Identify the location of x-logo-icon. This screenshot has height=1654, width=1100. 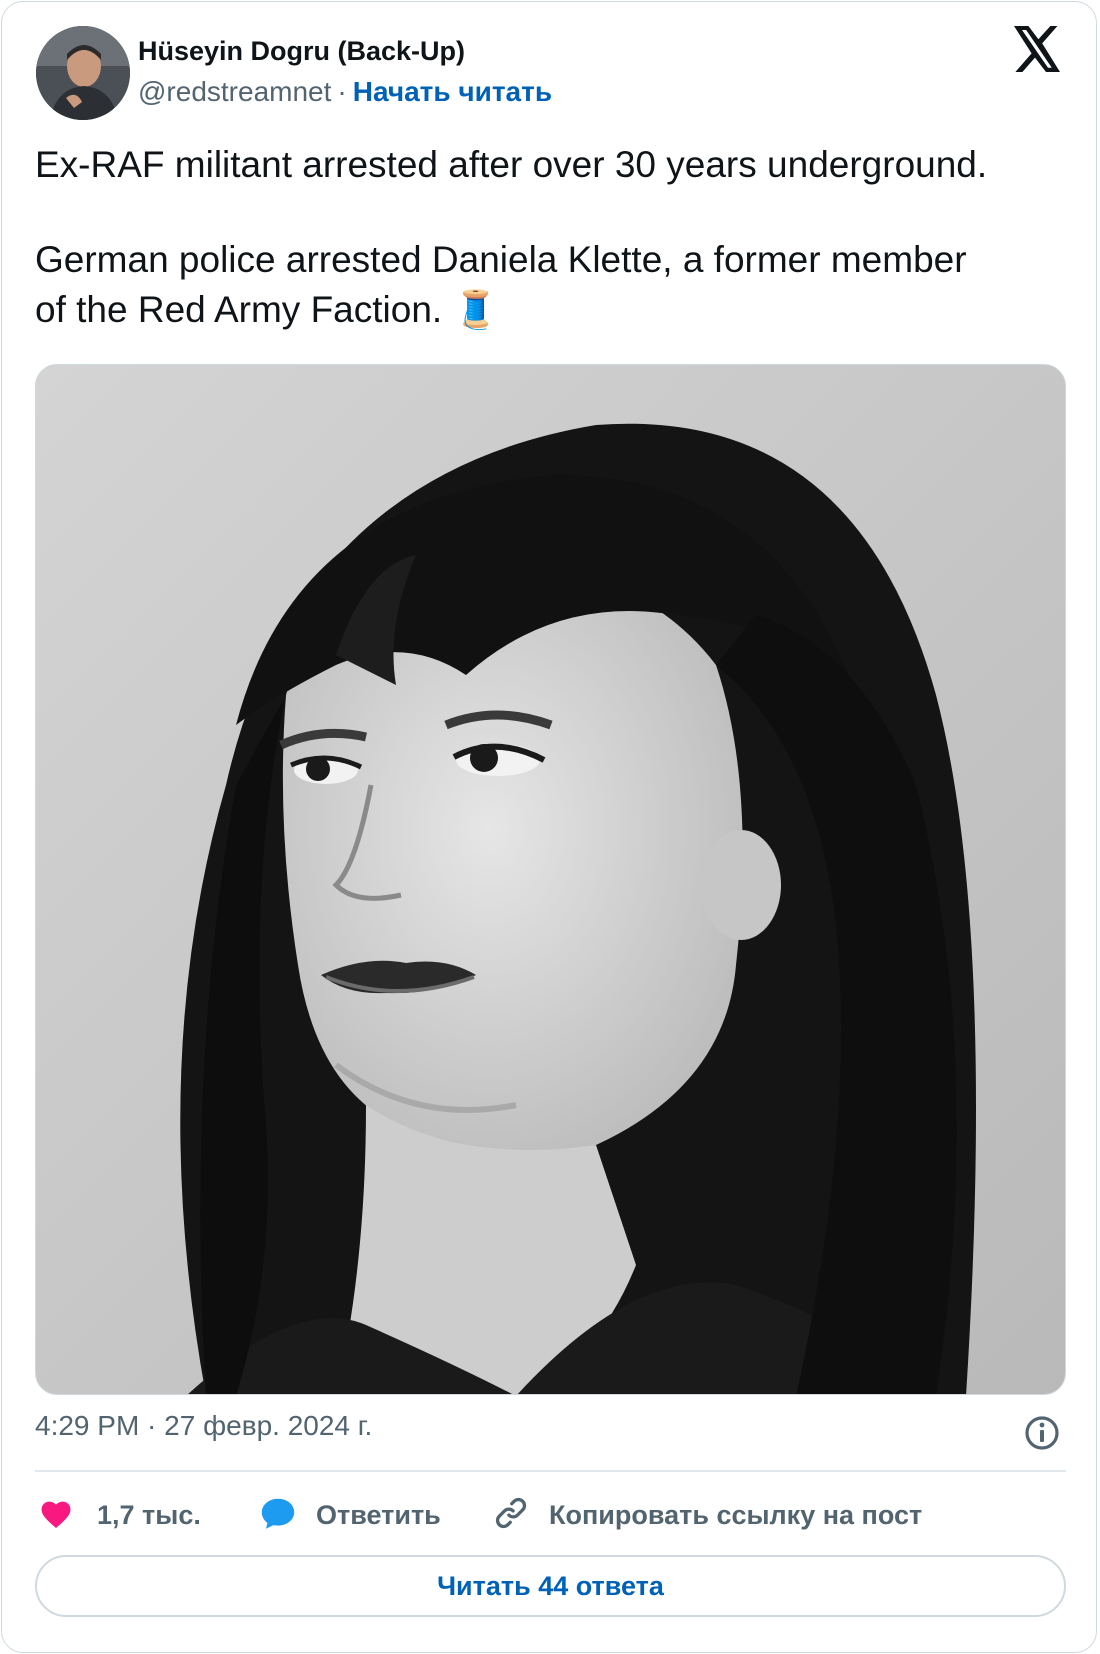
(1038, 49).